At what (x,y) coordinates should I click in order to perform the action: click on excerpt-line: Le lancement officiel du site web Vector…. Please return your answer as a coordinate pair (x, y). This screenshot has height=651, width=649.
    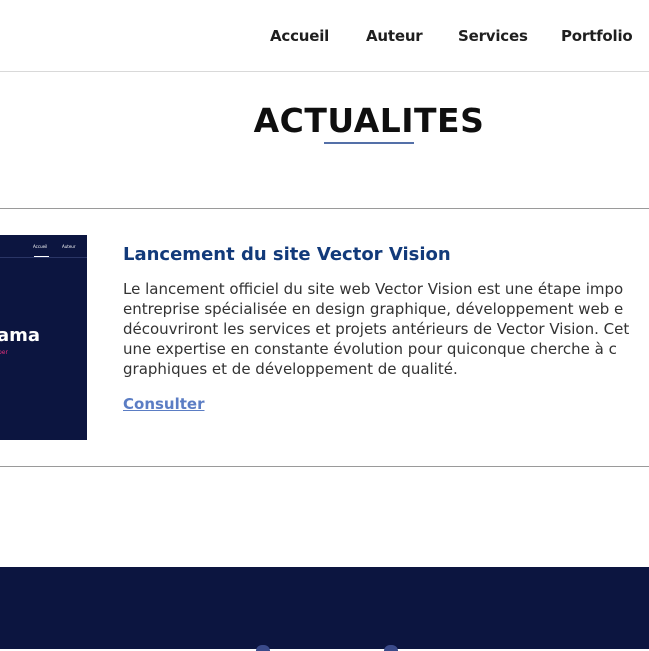
    Looking at the image, I should click on (373, 289).